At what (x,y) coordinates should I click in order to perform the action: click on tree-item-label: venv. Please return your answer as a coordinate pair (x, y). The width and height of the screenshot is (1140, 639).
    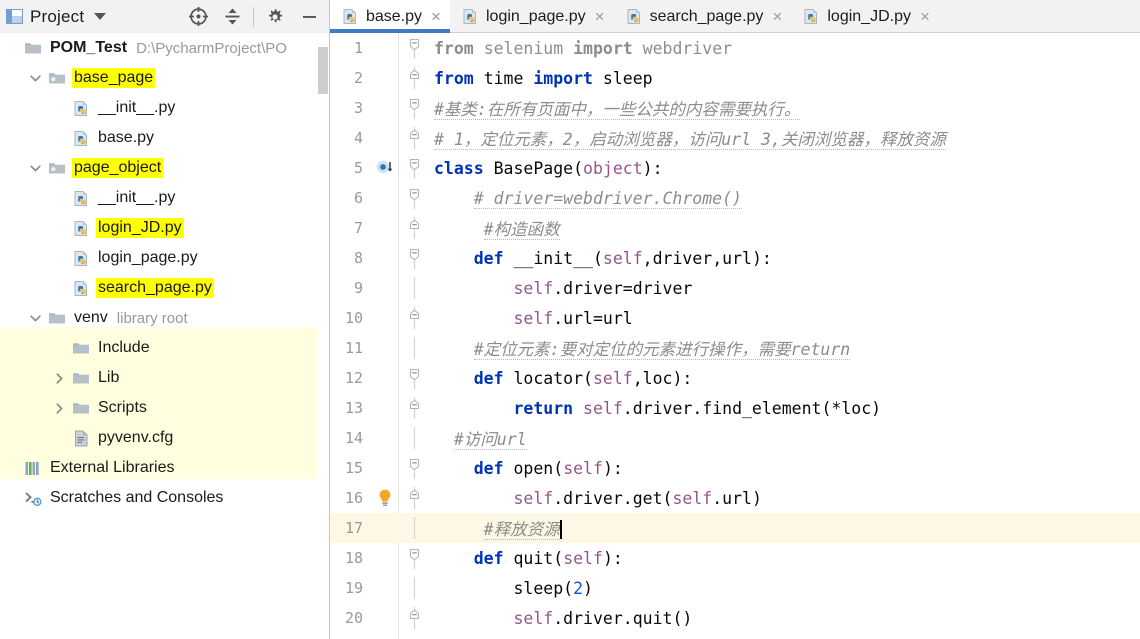
    Looking at the image, I should click on (91, 317).